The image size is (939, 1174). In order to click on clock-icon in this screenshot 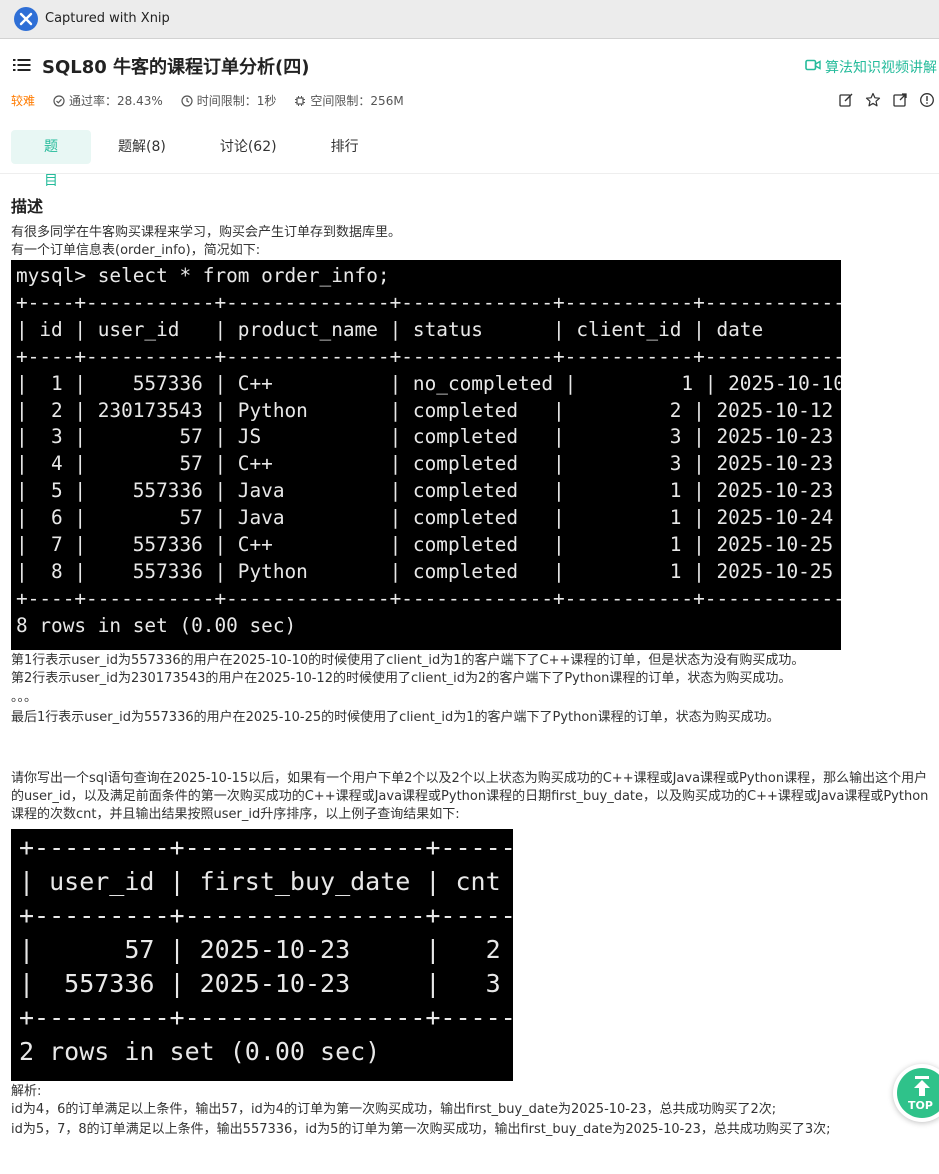, I will do `click(187, 100)`.